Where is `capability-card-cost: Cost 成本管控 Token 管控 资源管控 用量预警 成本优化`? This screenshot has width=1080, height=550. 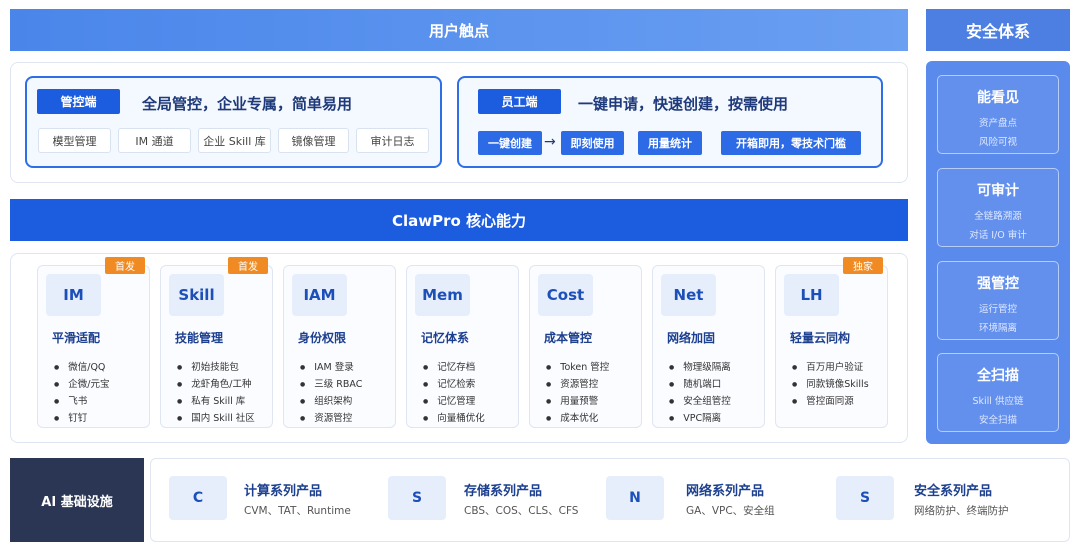
capability-card-cost: Cost 成本管控 Token 管控 资源管控 用量预警 成本优化 is located at coordinates (585, 346).